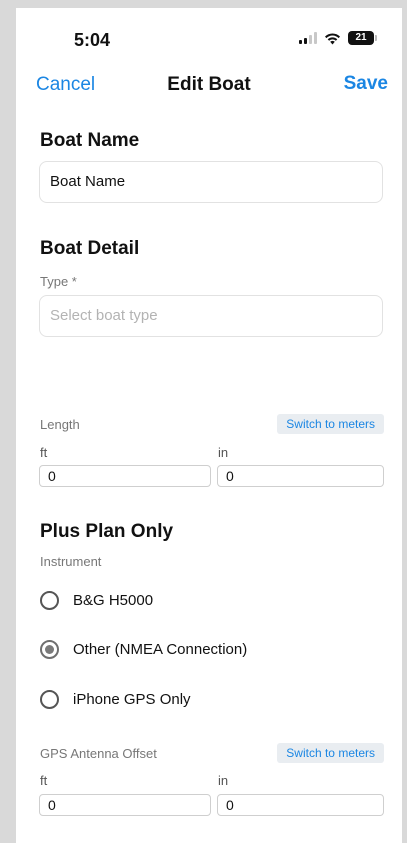 The width and height of the screenshot is (407, 843). What do you see at coordinates (160, 649) in the screenshot?
I see `instrument-option-label: Other (NMEA Connection)` at bounding box center [160, 649].